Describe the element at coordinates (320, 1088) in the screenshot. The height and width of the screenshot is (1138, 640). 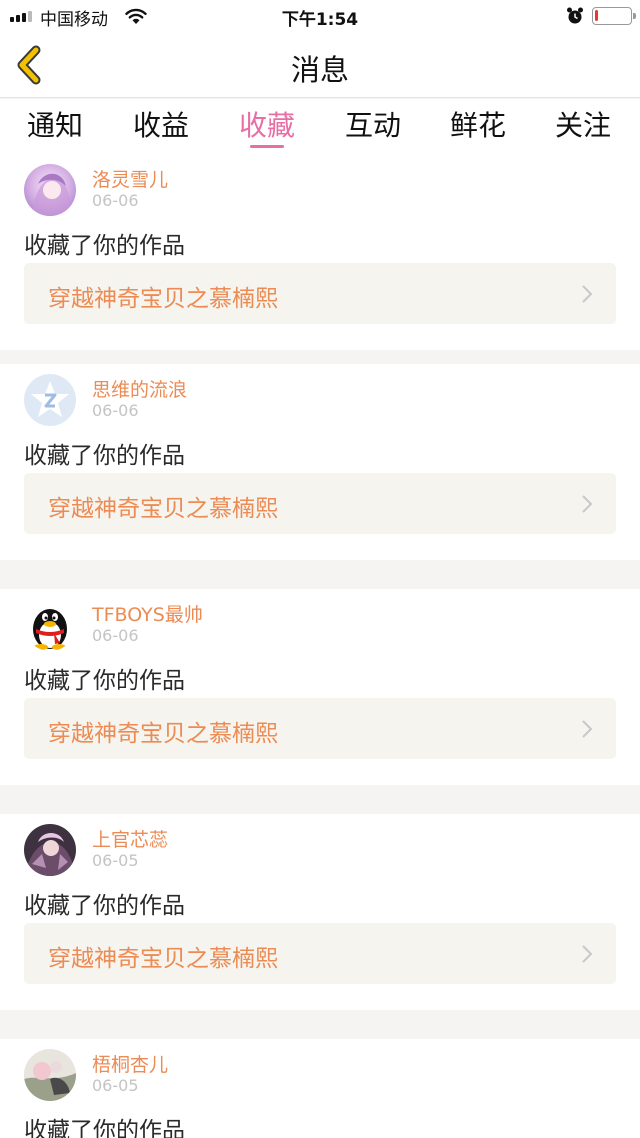
I see `message-card: 梧桐杏儿 06-05 收藏了你的作品` at that location.